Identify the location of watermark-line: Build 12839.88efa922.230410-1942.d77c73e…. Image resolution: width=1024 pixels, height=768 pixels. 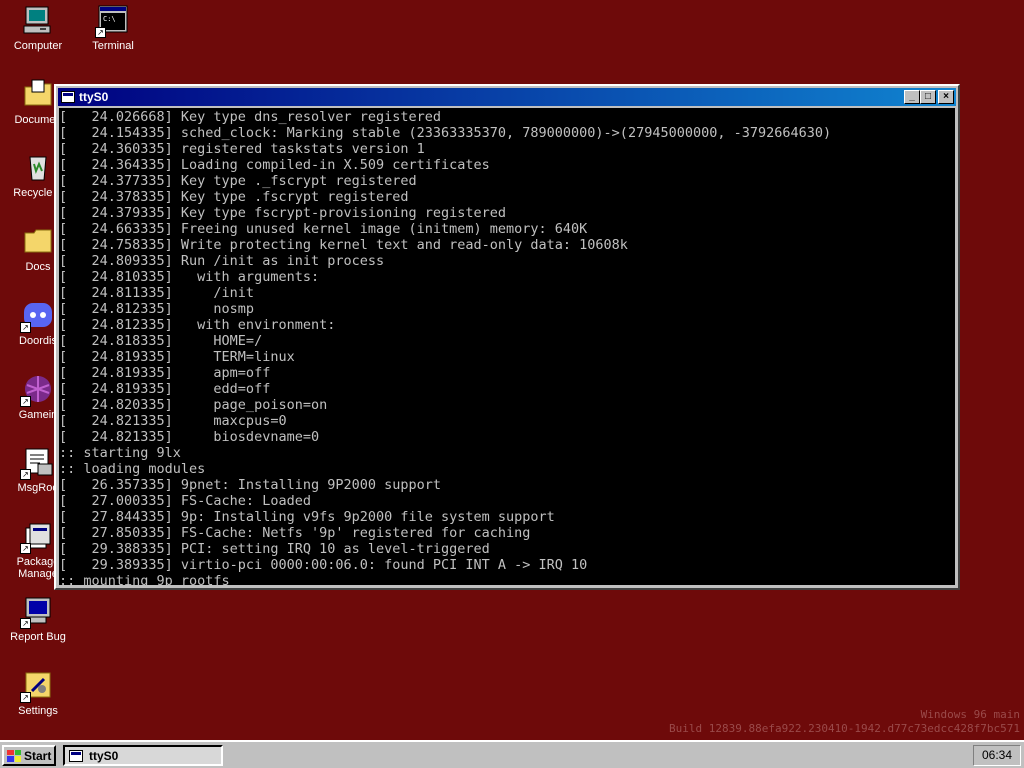
(844, 728).